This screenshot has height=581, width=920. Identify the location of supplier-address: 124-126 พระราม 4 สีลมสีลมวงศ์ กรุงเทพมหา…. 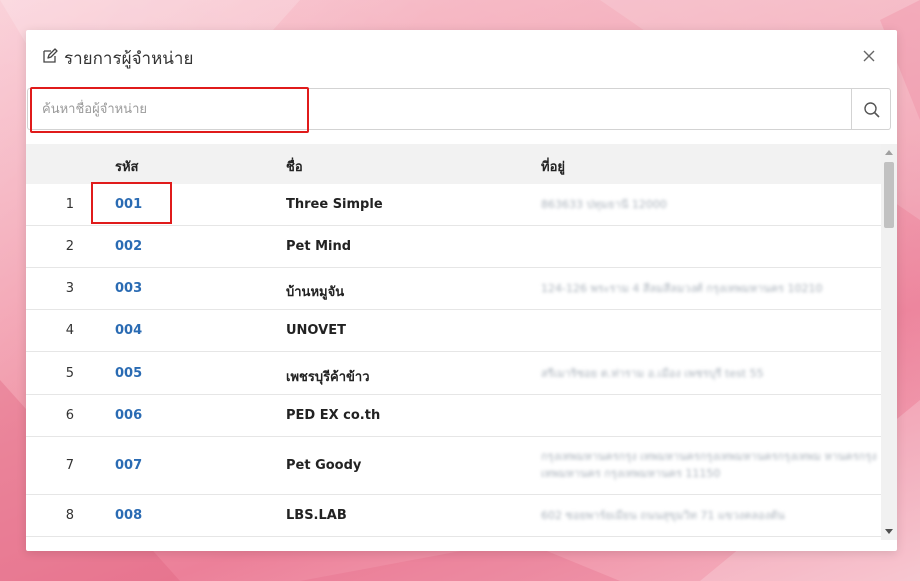
(682, 288).